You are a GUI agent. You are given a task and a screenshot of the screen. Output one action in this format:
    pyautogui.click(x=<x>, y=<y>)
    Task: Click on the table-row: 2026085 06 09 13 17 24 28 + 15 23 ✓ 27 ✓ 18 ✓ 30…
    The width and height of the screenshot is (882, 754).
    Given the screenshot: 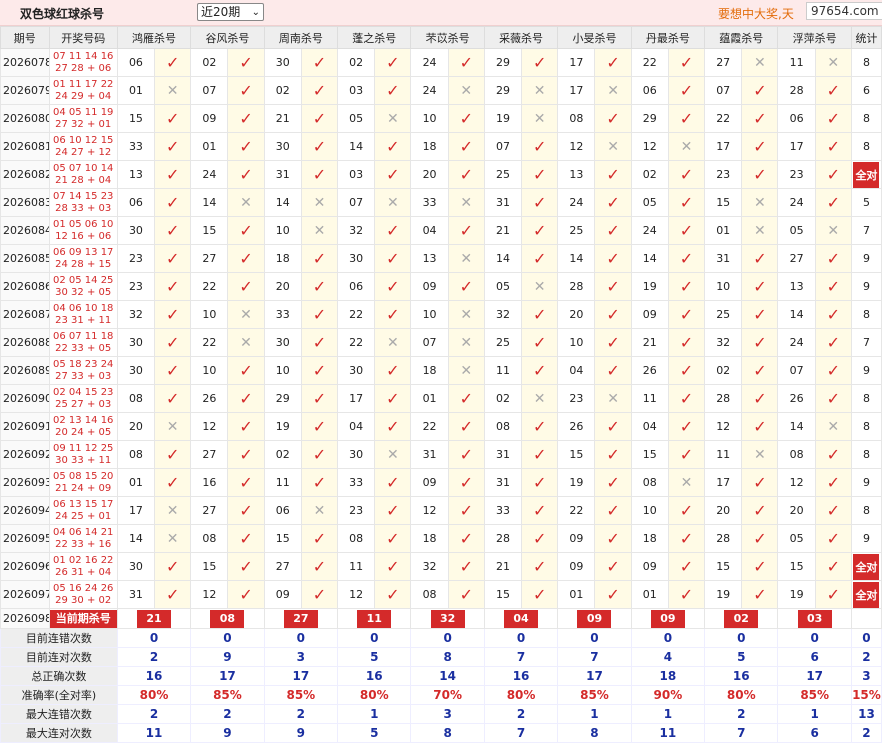 What is the action you would take?
    pyautogui.click(x=441, y=258)
    